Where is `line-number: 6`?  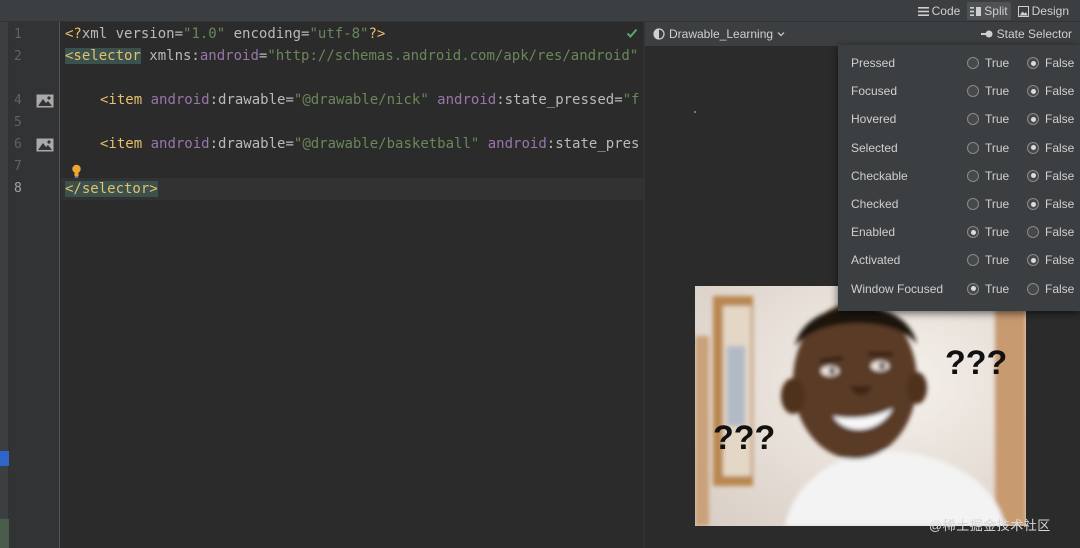 line-number: 6 is located at coordinates (18, 144).